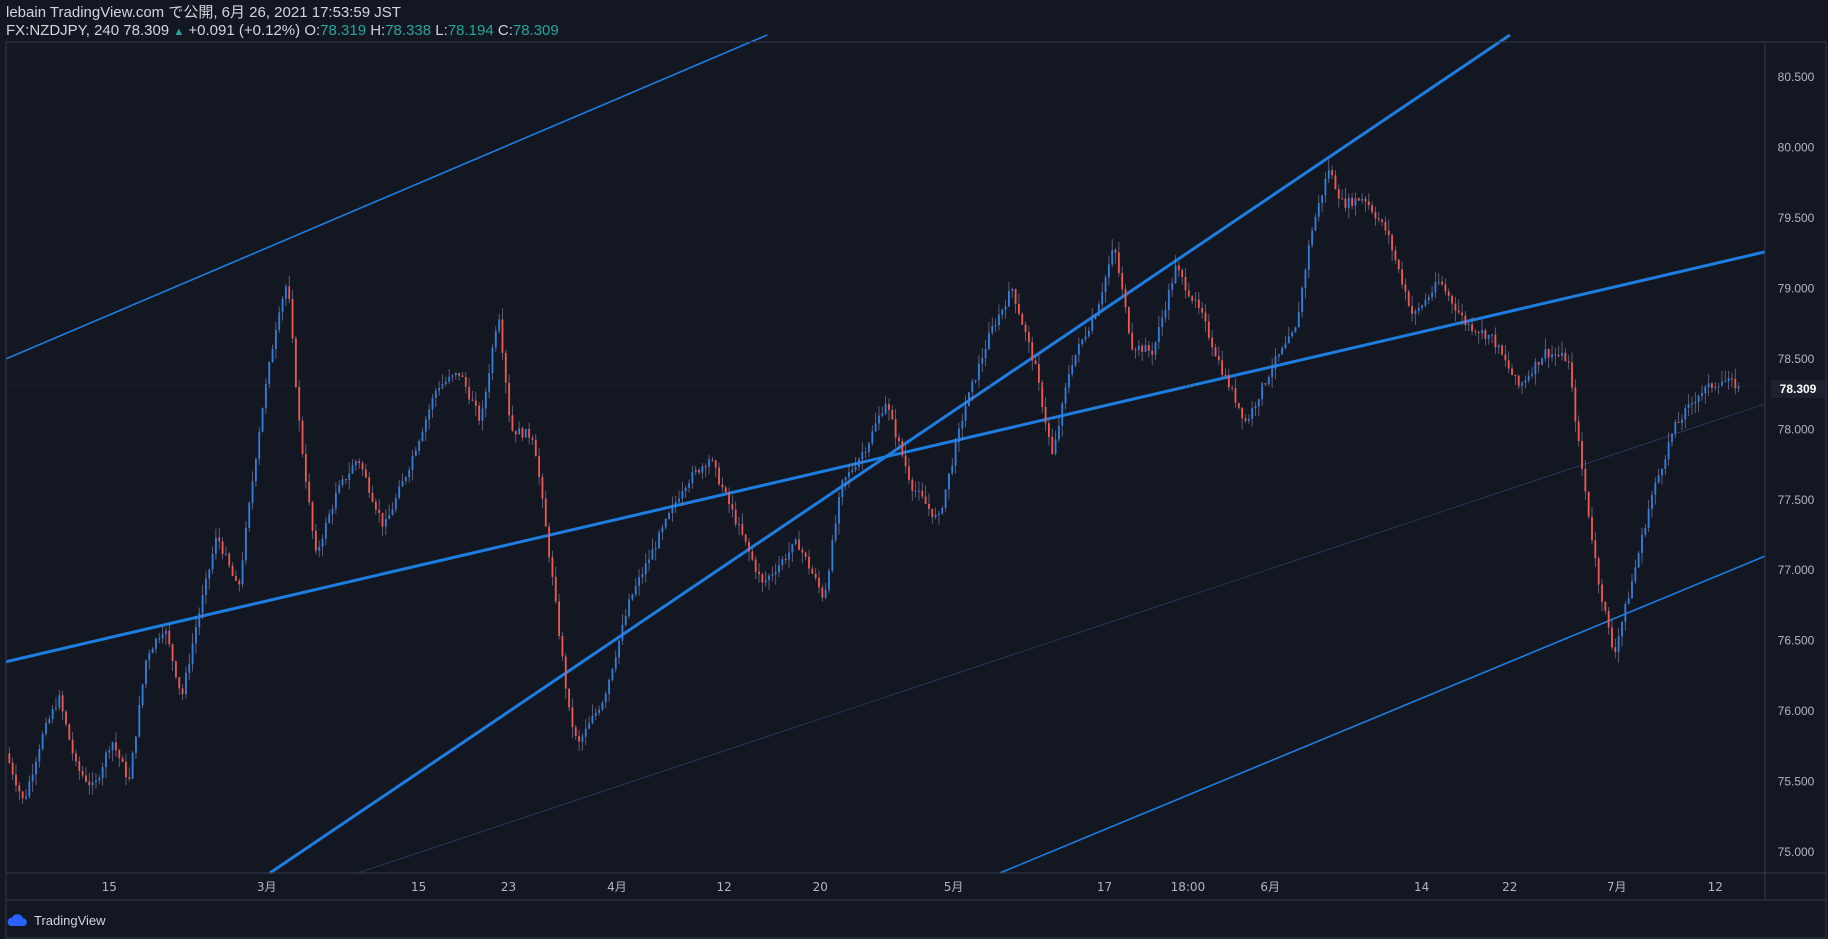  What do you see at coordinates (1796, 148) in the screenshot?
I see `price-tick-label: 80.000` at bounding box center [1796, 148].